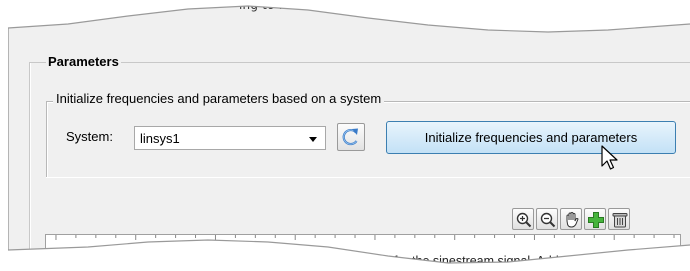 Image resolution: width=690 pixels, height=271 pixels. What do you see at coordinates (230, 138) in the screenshot?
I see `system-select: linsys1` at bounding box center [230, 138].